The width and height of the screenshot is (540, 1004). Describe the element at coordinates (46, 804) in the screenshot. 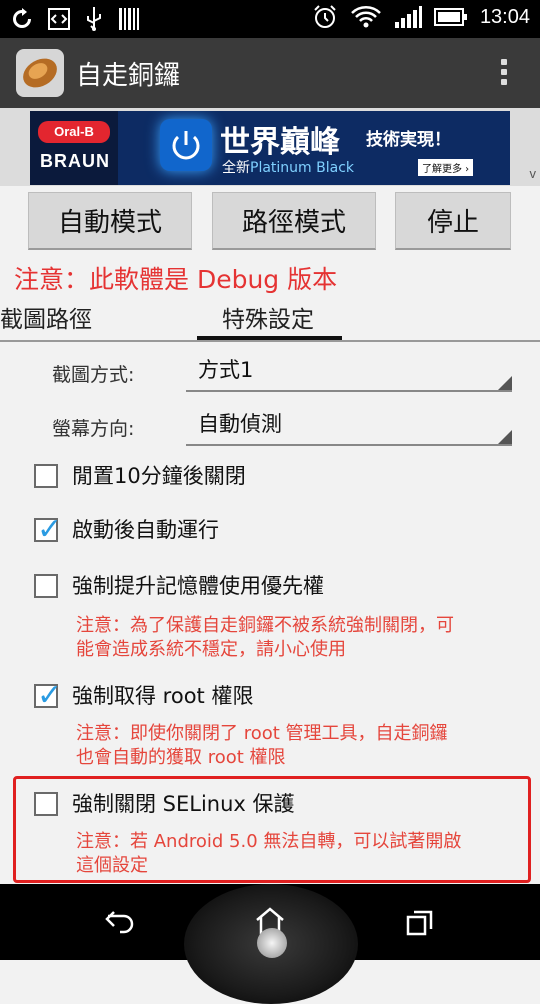

I see `checkbox-selinux` at that location.